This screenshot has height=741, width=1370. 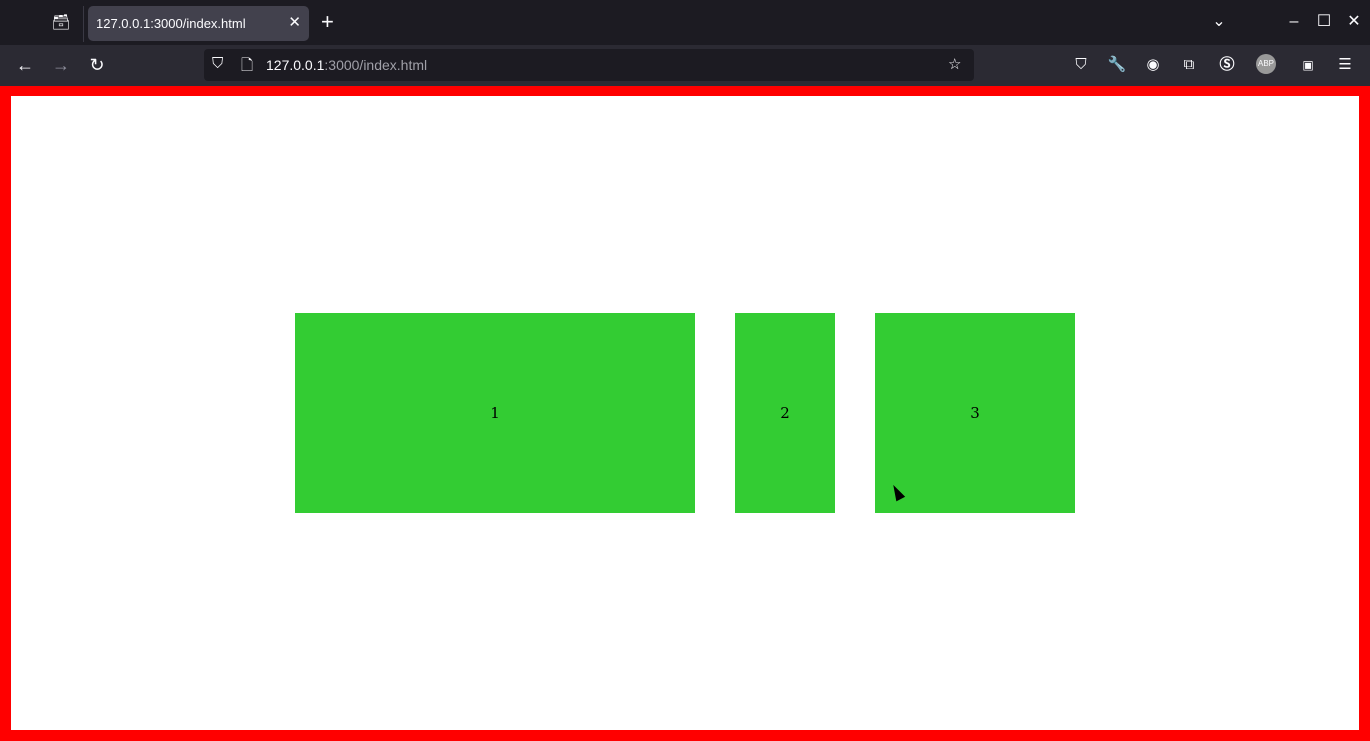 I want to click on reload-icon: ↻, so click(x=97, y=65).